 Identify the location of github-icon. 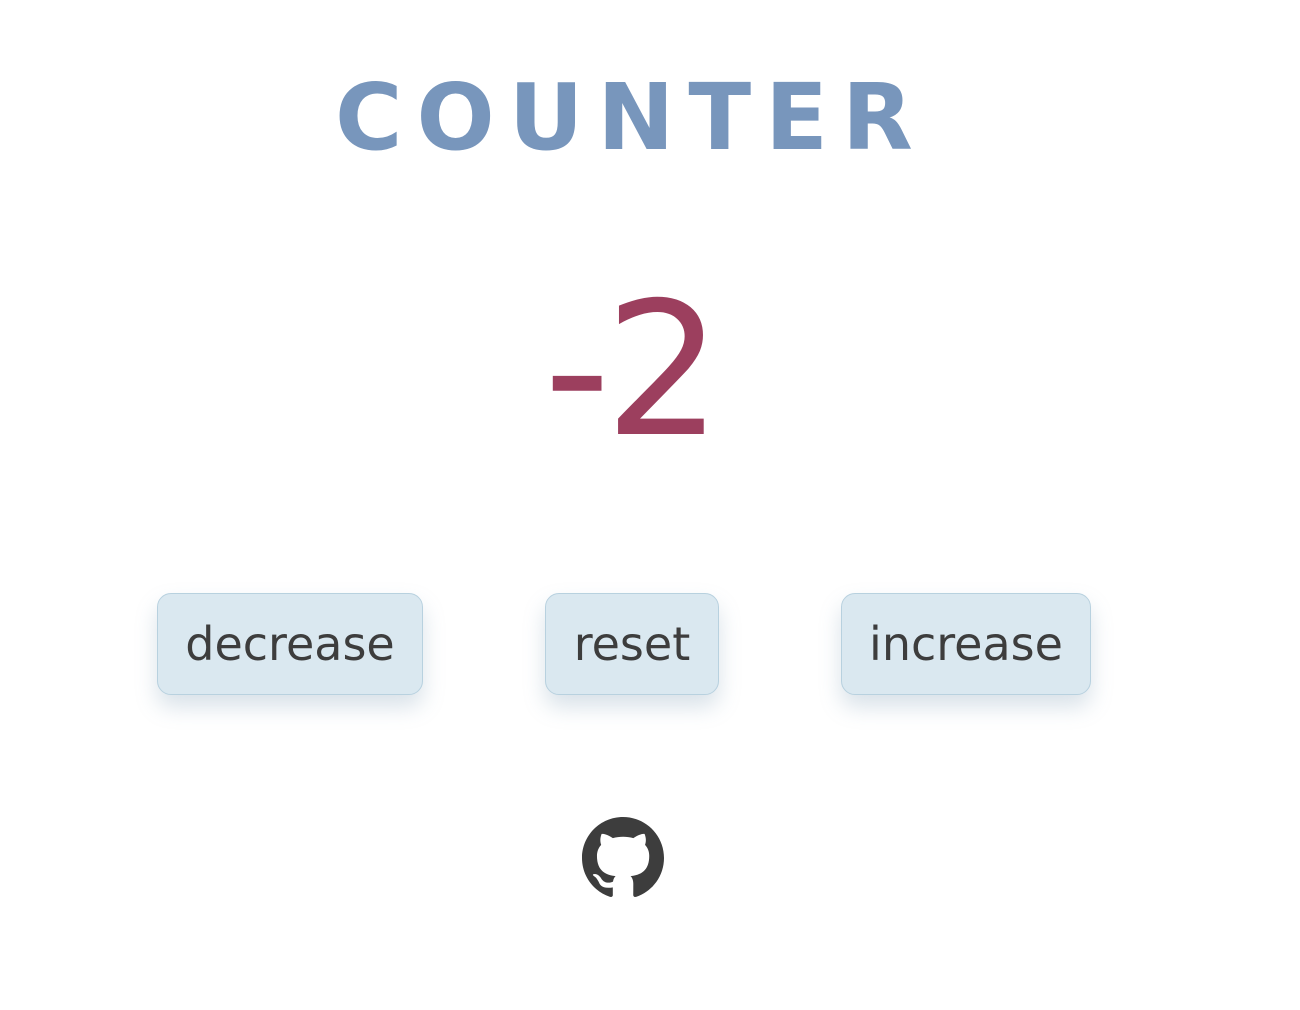
(623, 857).